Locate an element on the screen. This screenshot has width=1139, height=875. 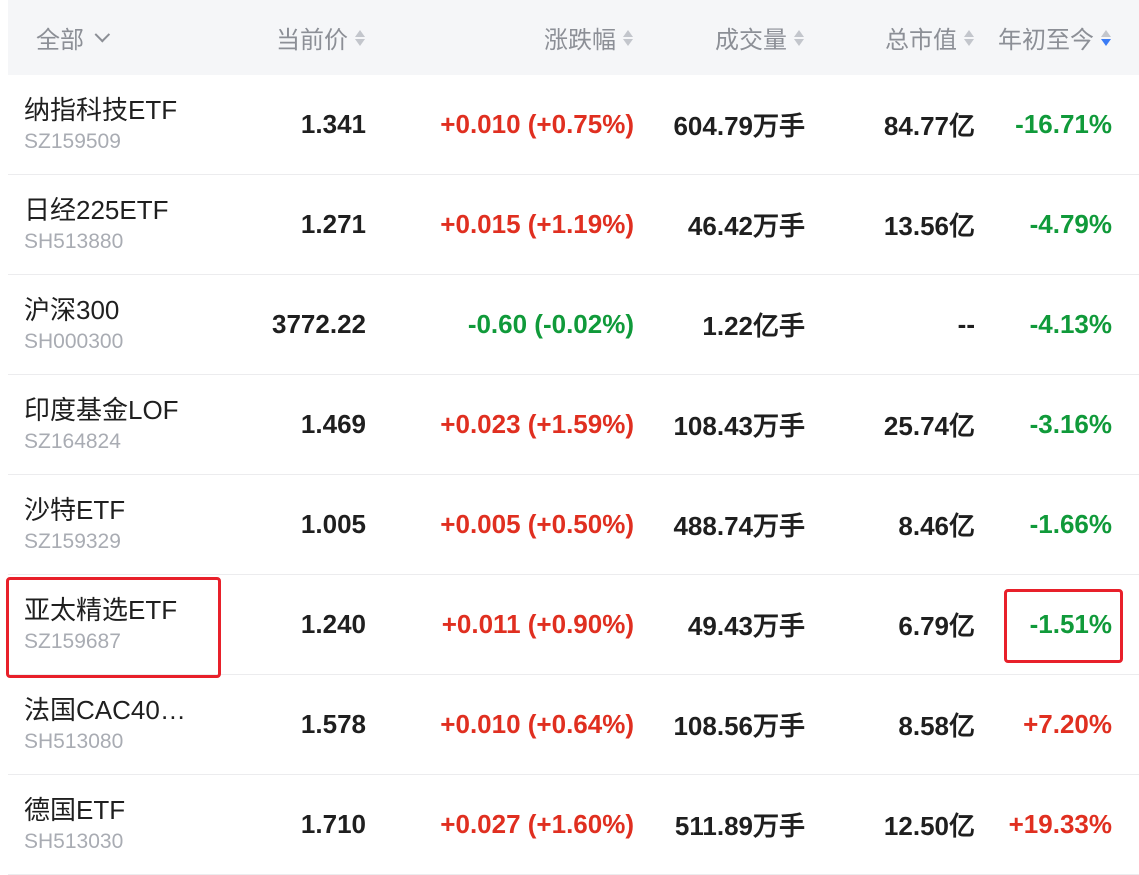
change-cell: +0.005 (+0.50%) is located at coordinates (537, 524).